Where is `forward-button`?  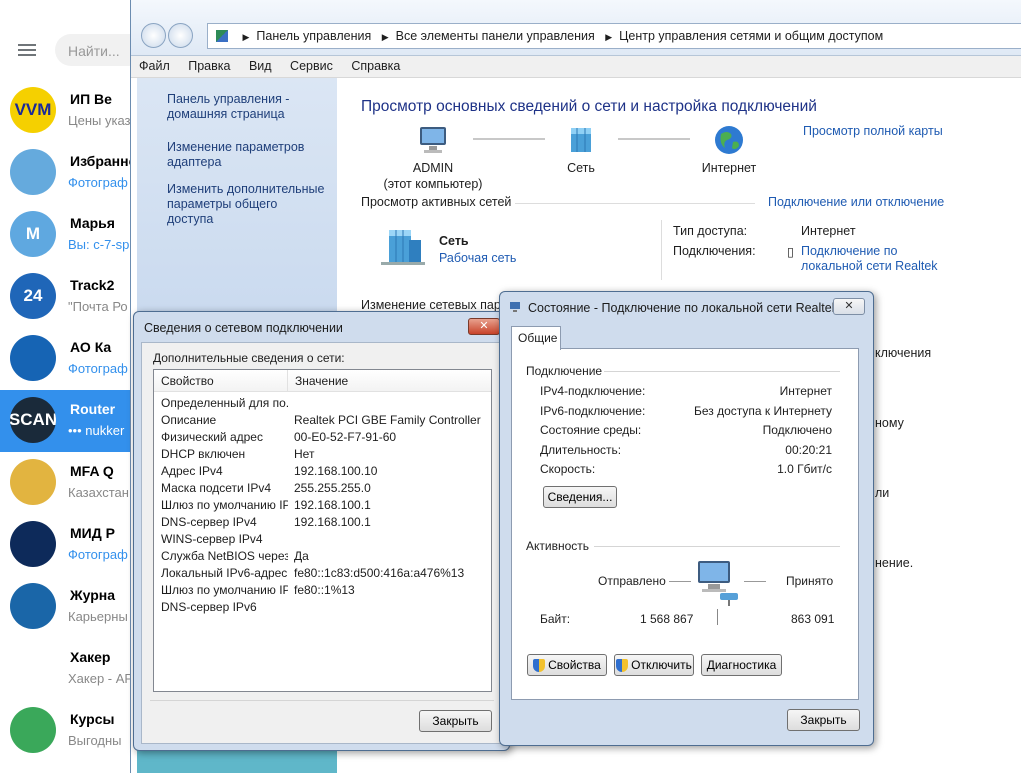
forward-button is located at coordinates (180, 35).